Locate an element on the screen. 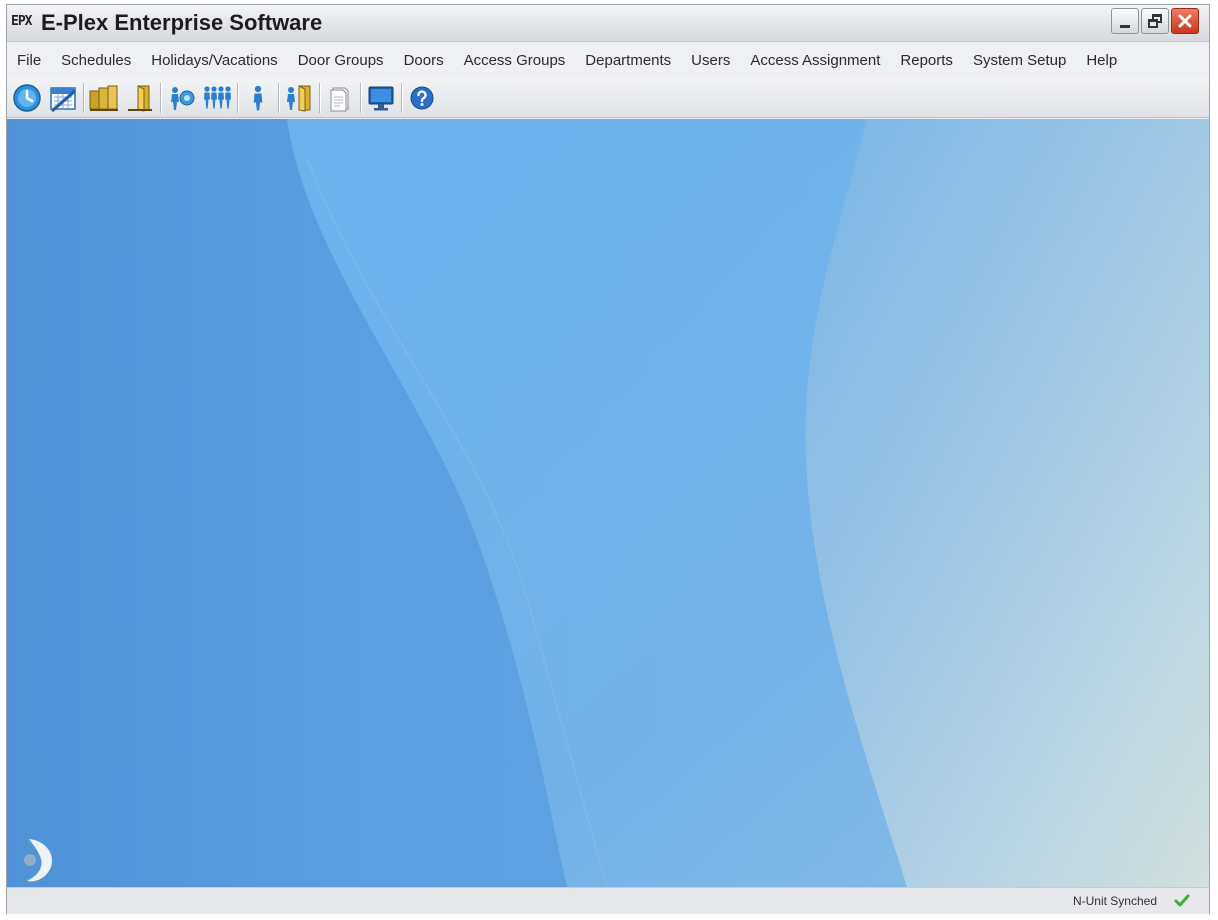 This screenshot has width=1218, height=920. sync-status-text: N-Unit Synched is located at coordinates (1114, 901).